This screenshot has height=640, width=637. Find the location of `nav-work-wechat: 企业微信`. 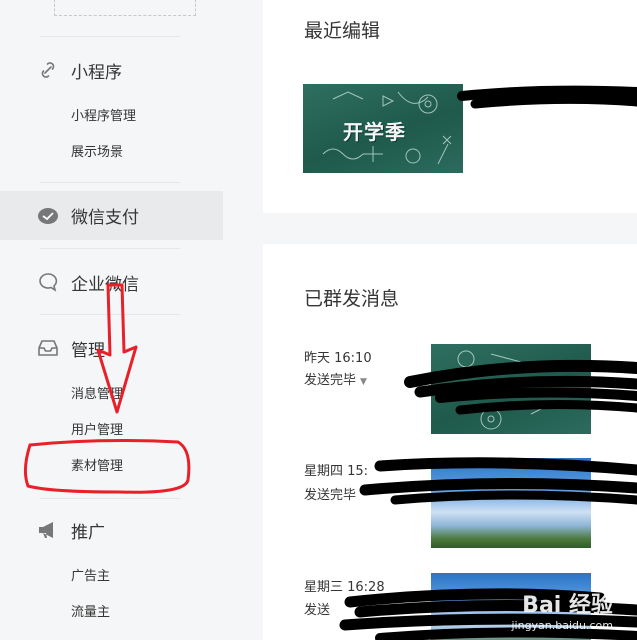

nav-work-wechat: 企业微信 is located at coordinates (87, 282).